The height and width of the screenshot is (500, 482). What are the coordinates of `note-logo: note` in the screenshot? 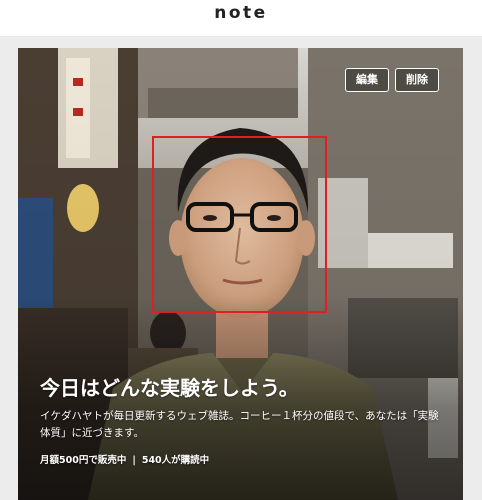 It's located at (241, 13).